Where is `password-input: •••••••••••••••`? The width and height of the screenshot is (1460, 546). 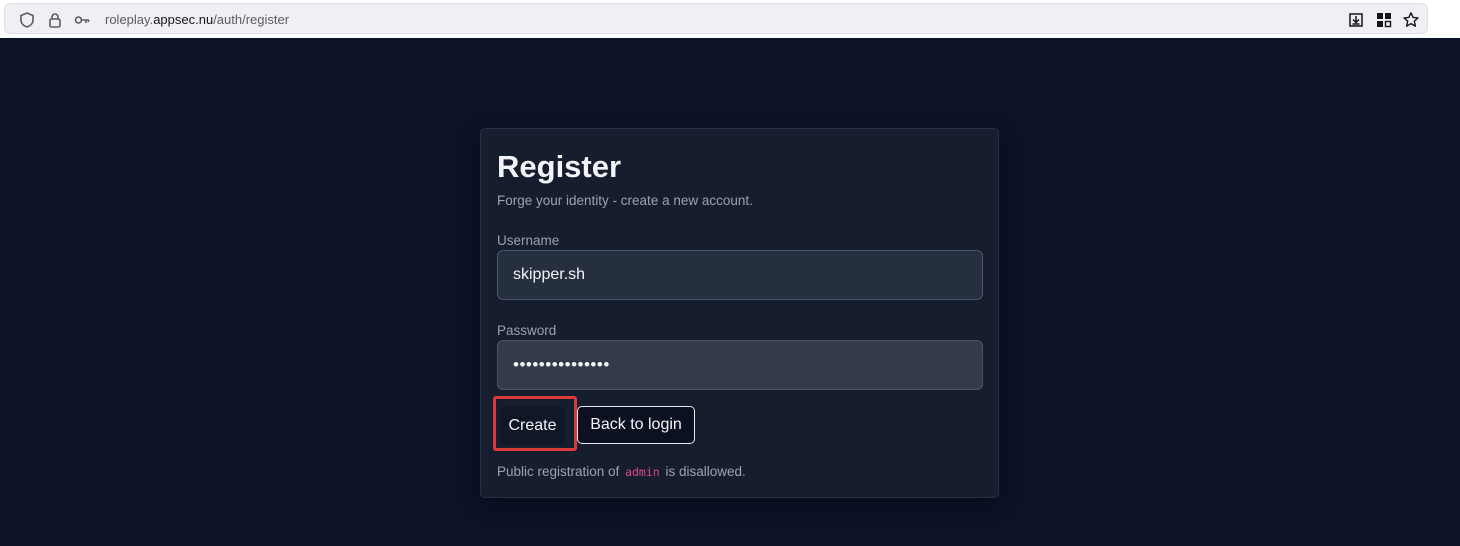
password-input: ••••••••••••••• is located at coordinates (740, 365).